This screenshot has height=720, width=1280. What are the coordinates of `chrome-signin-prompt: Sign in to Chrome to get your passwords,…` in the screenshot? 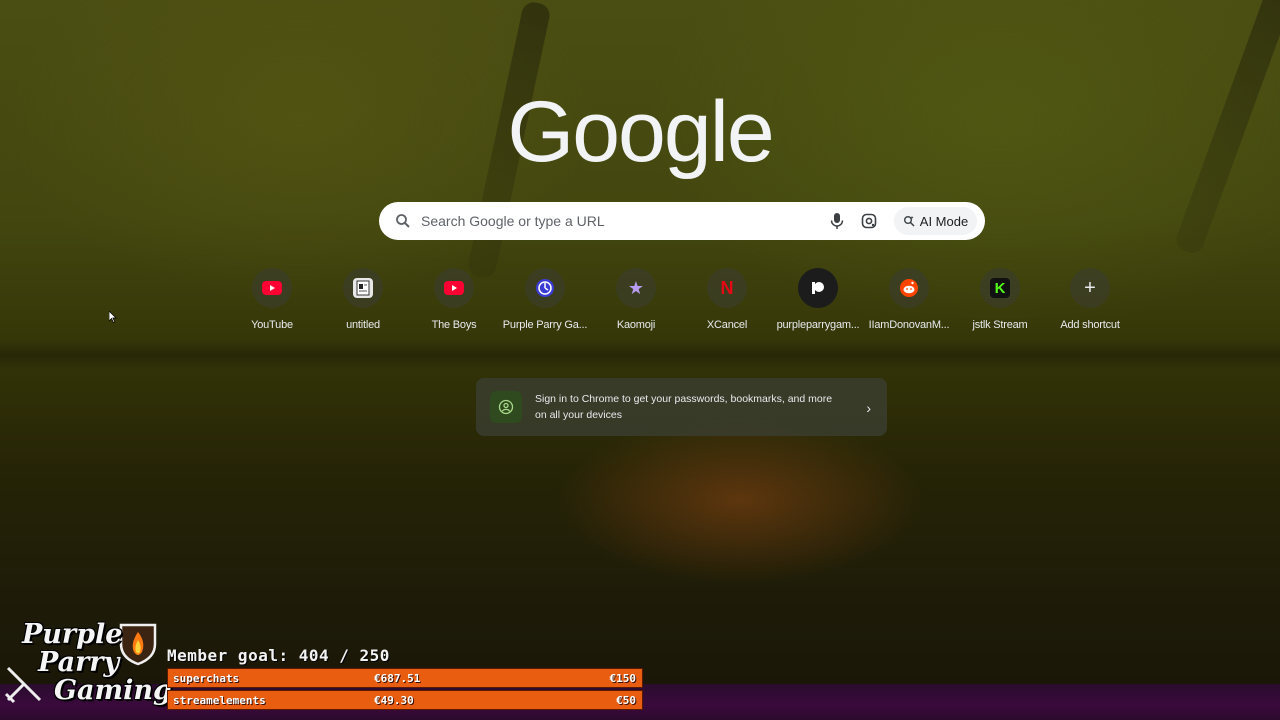 It's located at (681, 407).